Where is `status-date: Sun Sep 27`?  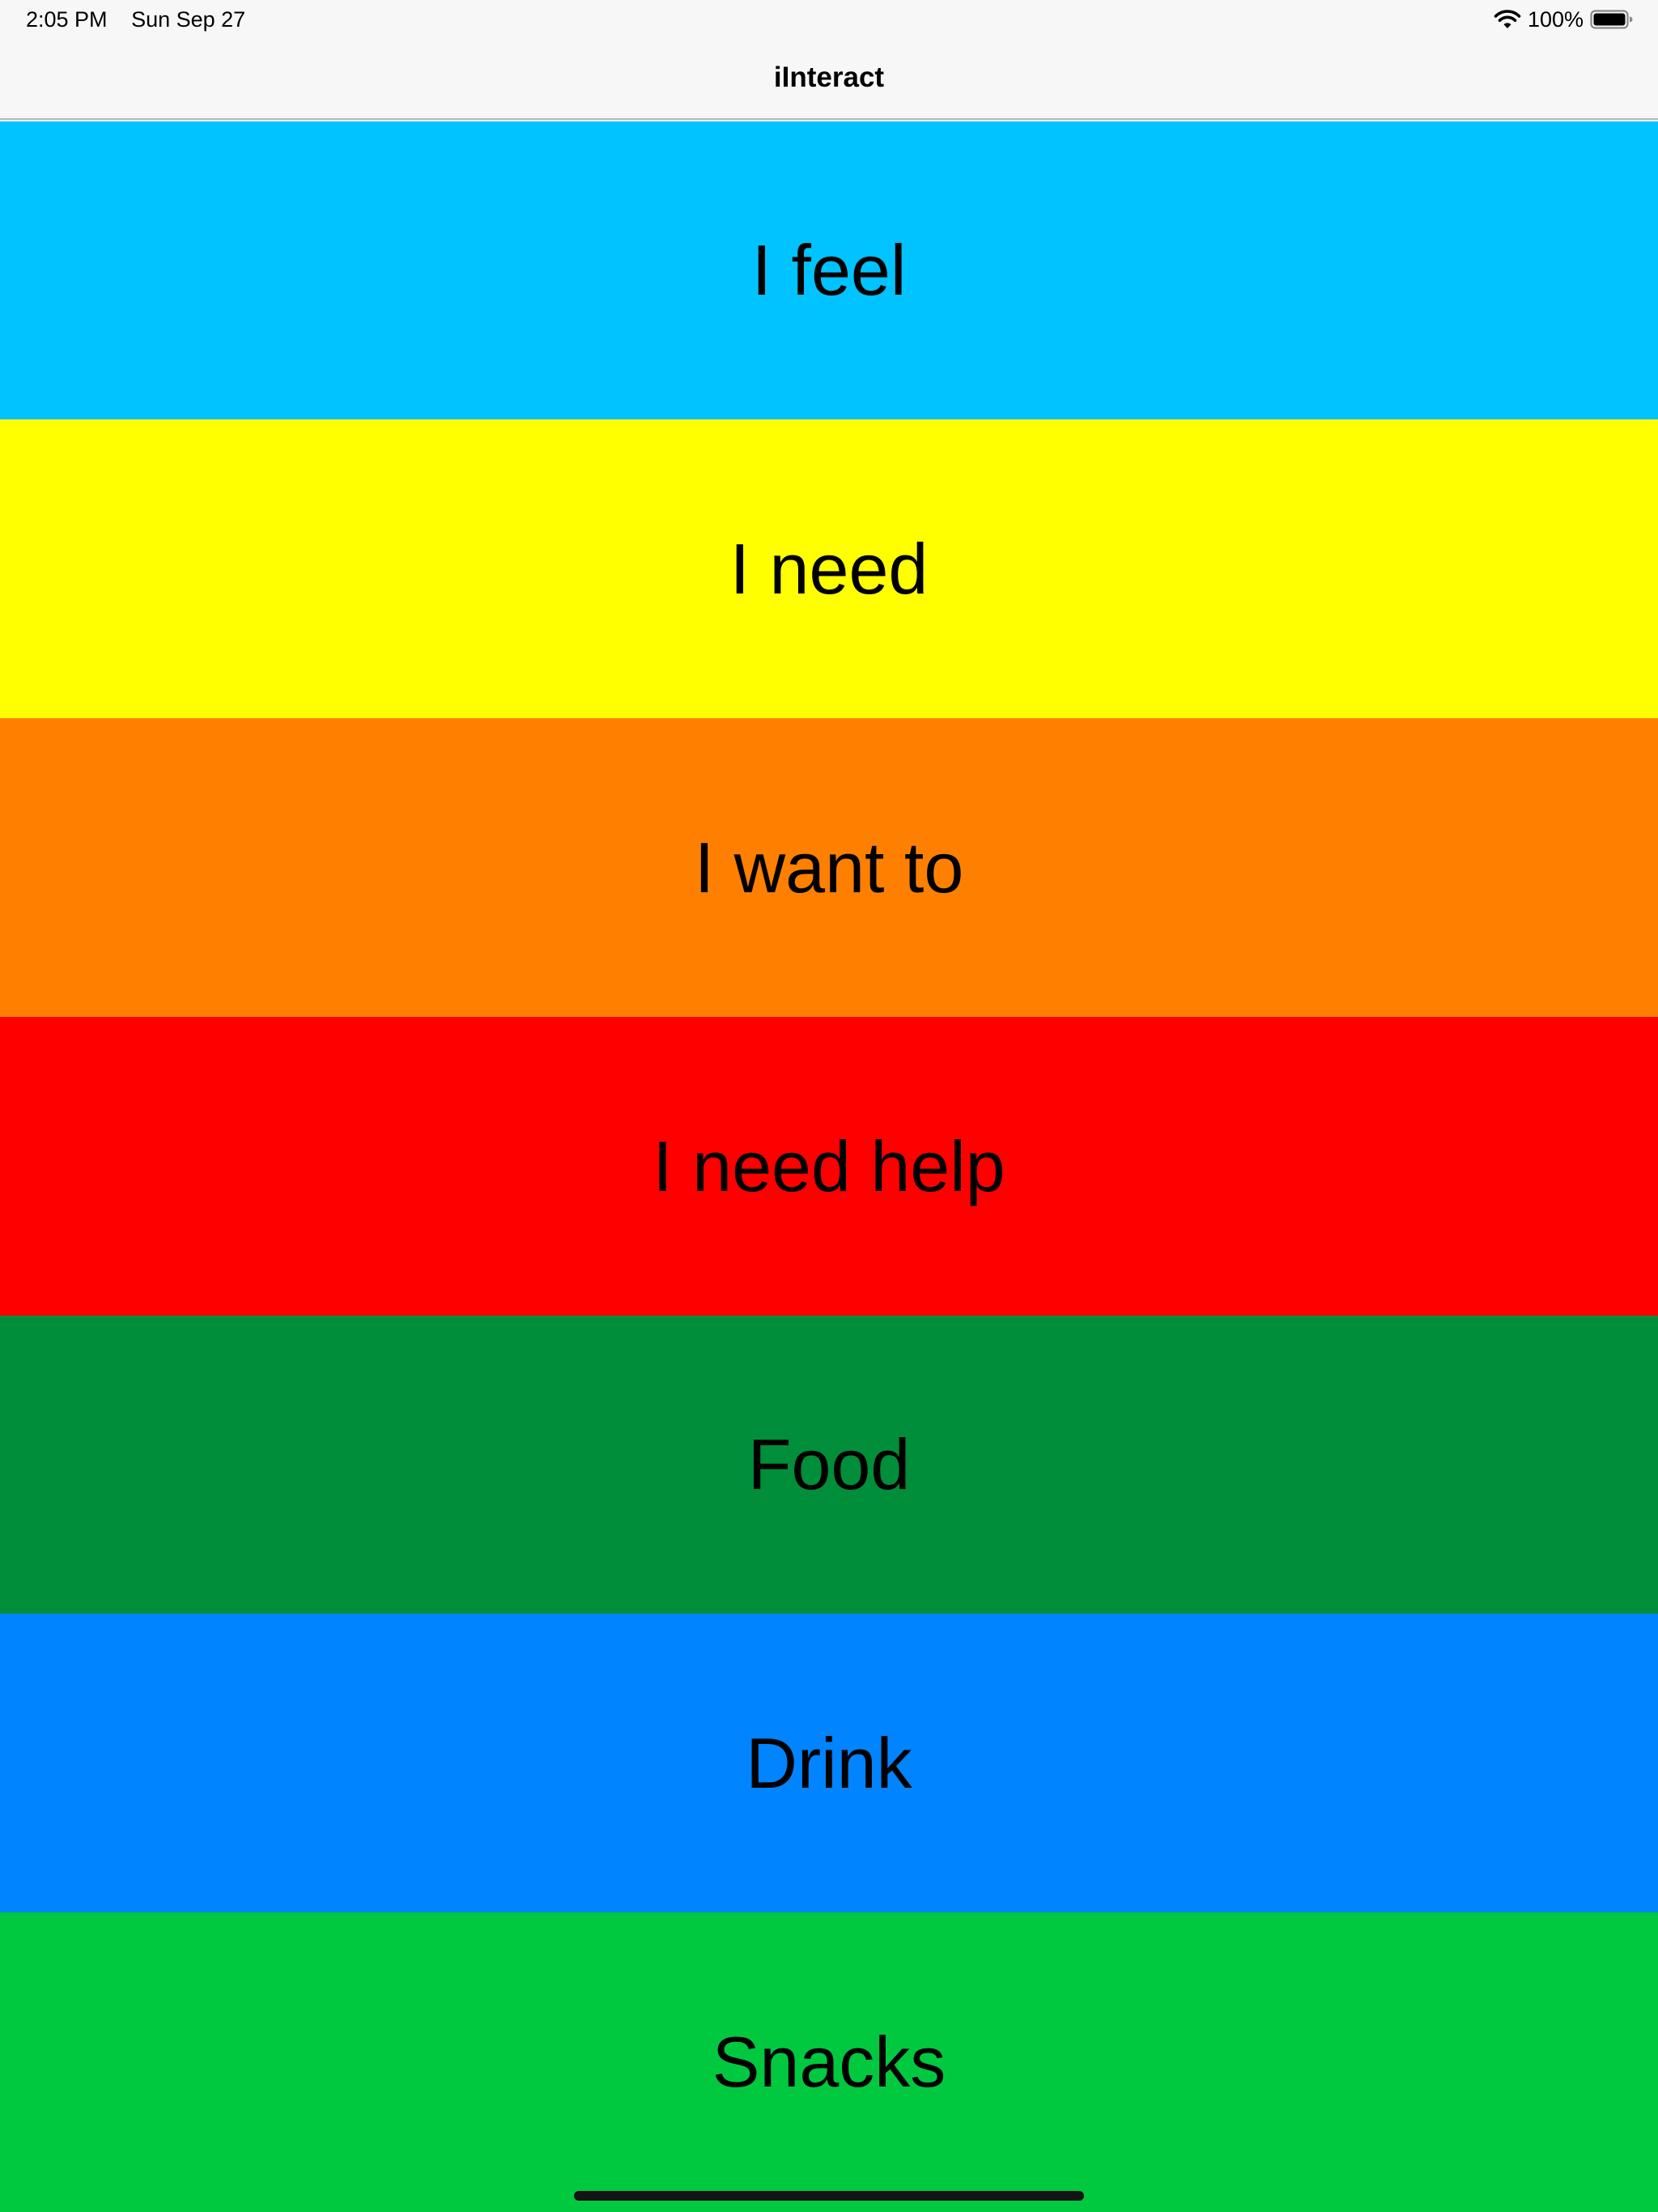
status-date: Sun Sep 27 is located at coordinates (188, 19).